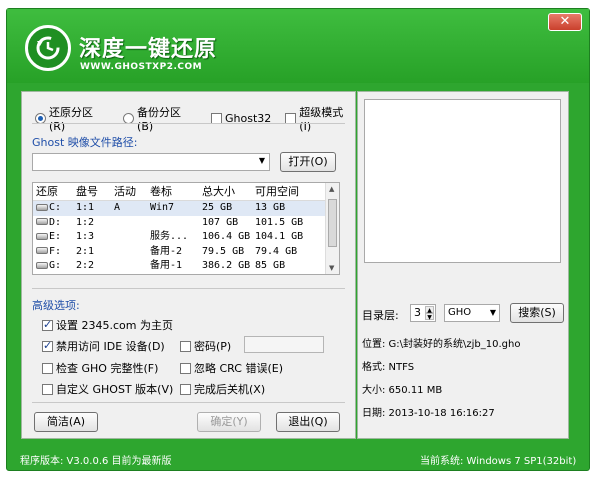 This screenshot has height=477, width=596. I want to click on total-size: 386.2 GB, so click(226, 265).